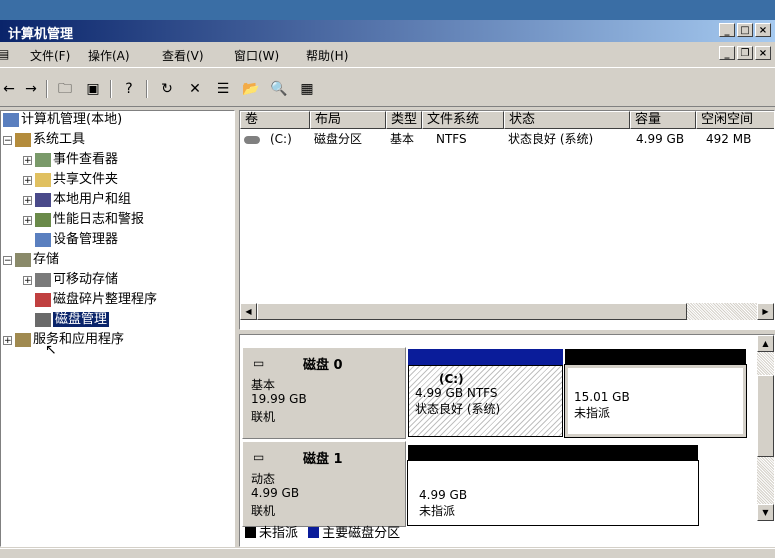 This screenshot has width=775, height=558. I want to click on forward-icon: →, so click(31, 89).